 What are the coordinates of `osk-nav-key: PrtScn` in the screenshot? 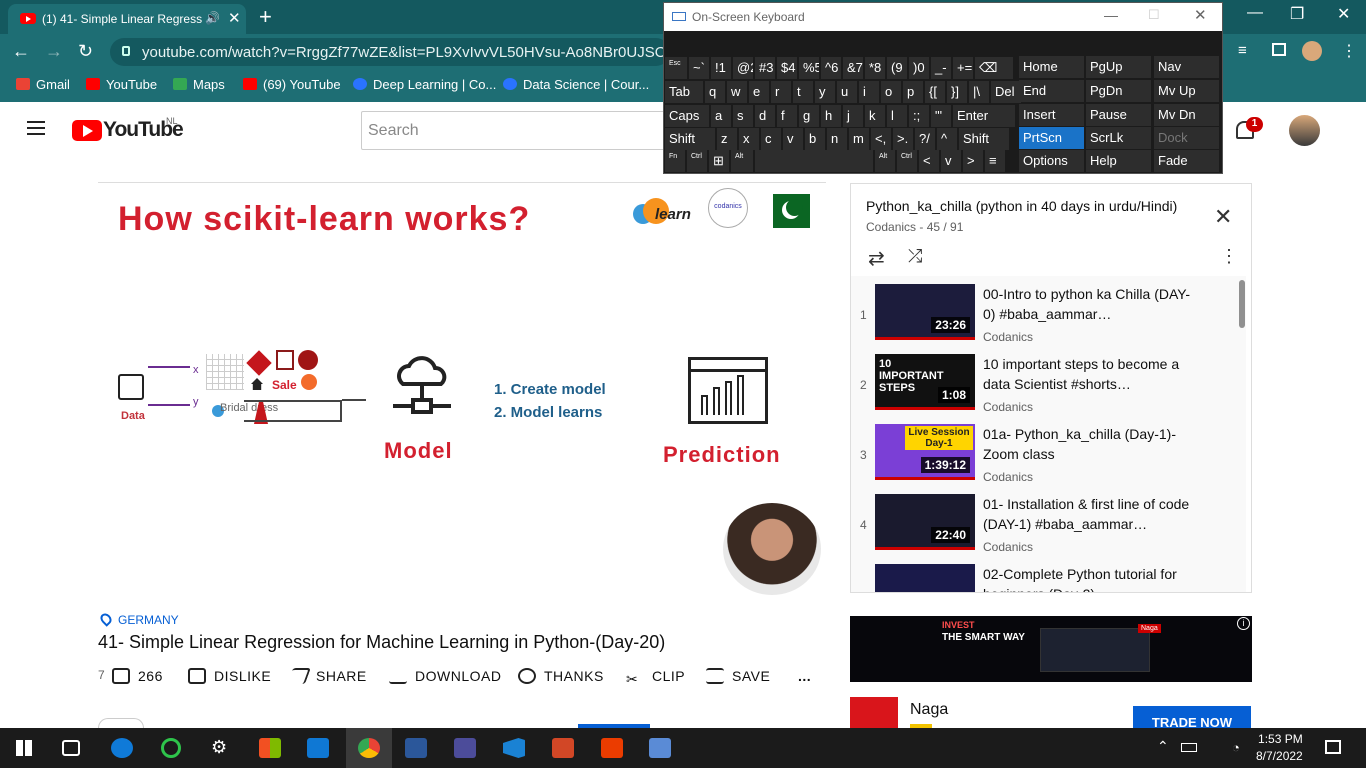 It's located at (1051, 138).